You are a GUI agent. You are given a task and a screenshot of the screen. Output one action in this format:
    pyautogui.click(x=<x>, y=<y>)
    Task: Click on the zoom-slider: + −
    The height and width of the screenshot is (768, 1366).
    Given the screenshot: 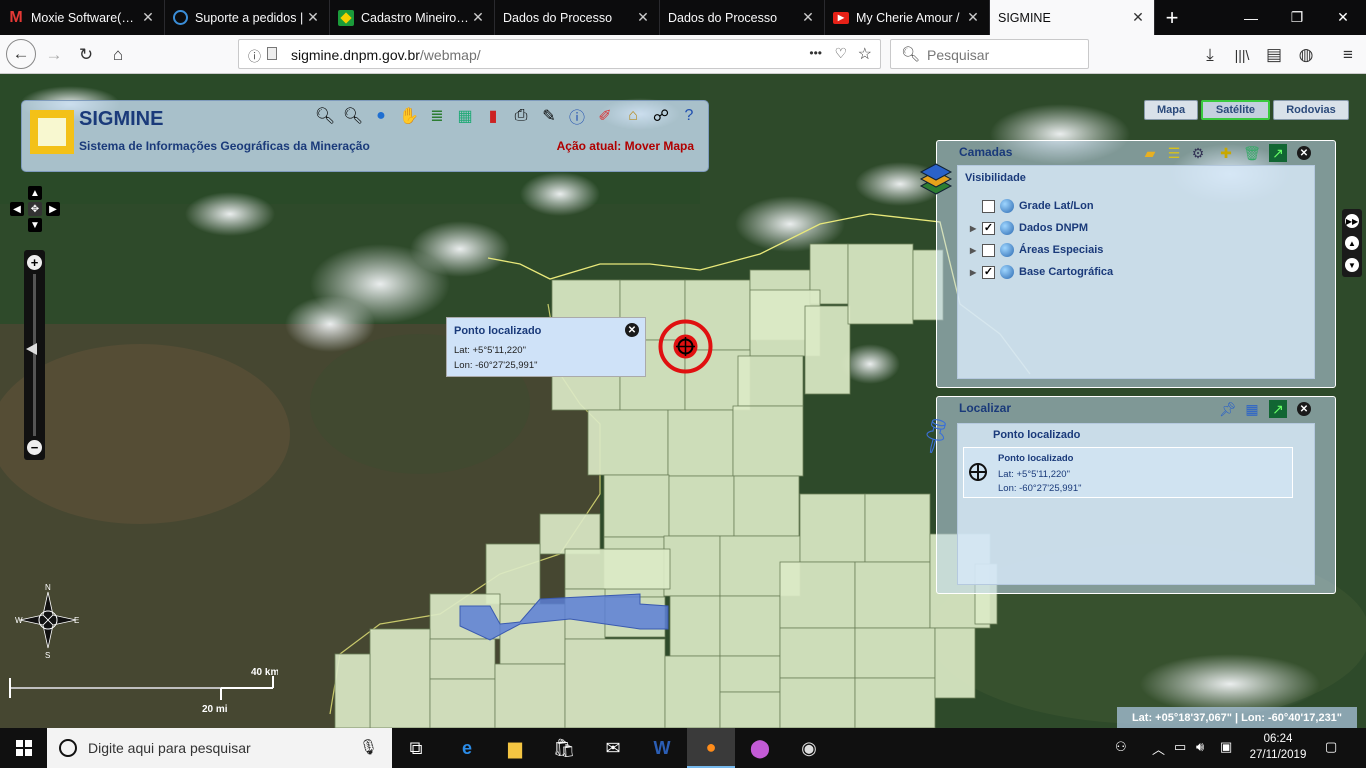 What is the action you would take?
    pyautogui.click(x=34, y=355)
    